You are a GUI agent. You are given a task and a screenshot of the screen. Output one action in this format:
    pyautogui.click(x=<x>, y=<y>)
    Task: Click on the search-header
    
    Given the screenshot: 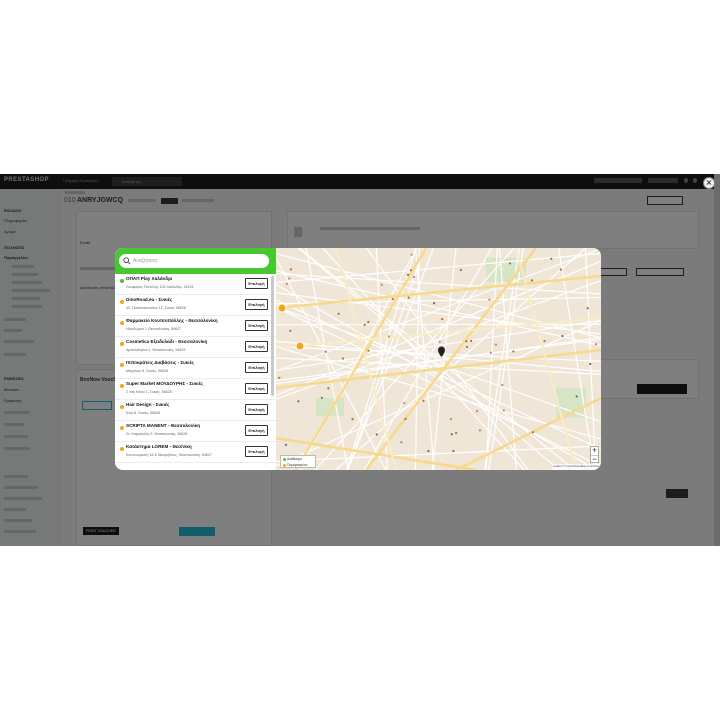 What is the action you would take?
    pyautogui.click(x=195, y=261)
    